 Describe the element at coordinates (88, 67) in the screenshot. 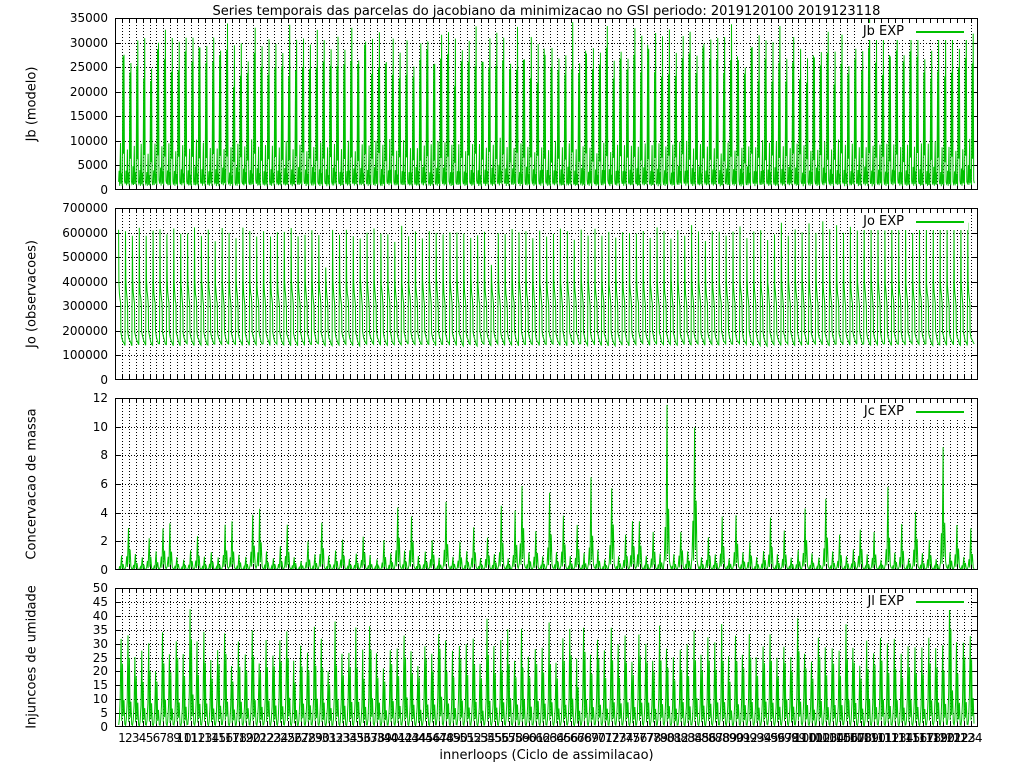

I see `y-tick-label: 25000` at that location.